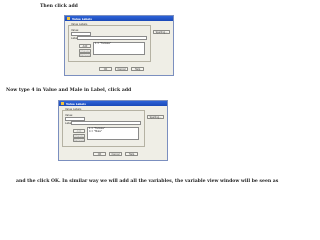  I want to click on value-labels-list: 1 = "Female", so click(119, 48).